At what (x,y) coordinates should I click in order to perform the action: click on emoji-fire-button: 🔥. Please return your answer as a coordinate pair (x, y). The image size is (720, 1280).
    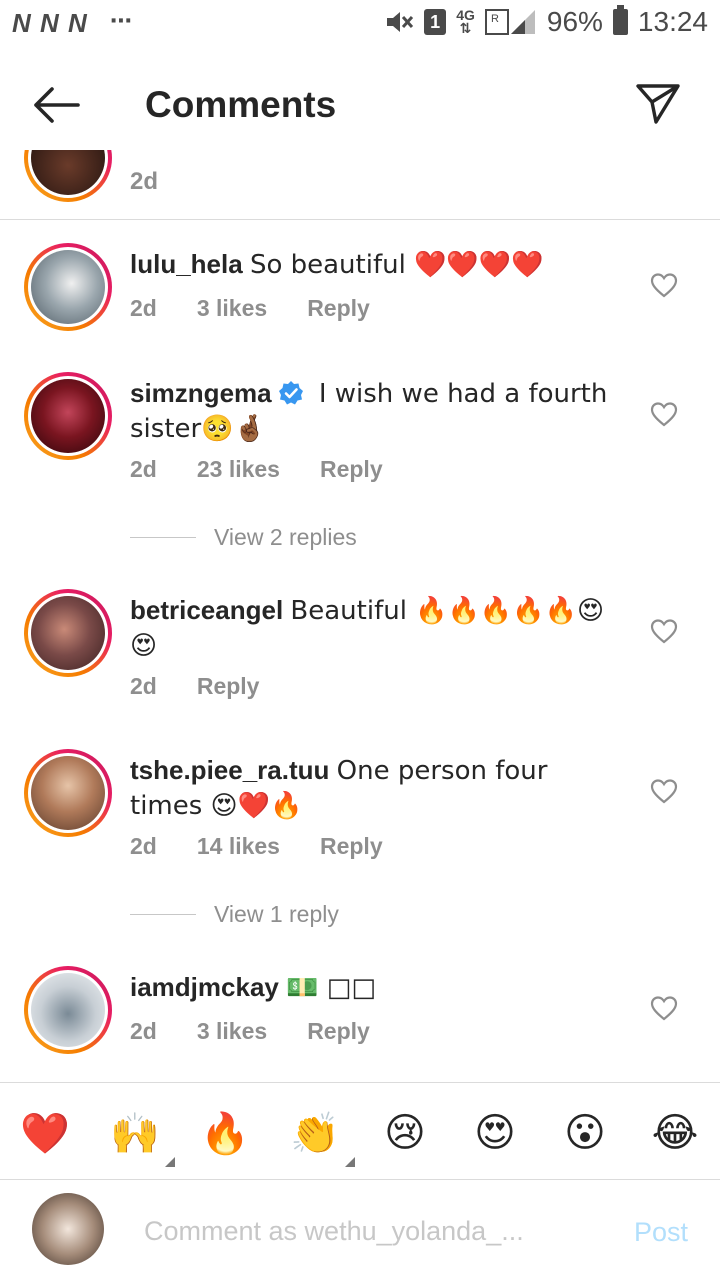
    Looking at the image, I should click on (225, 1133).